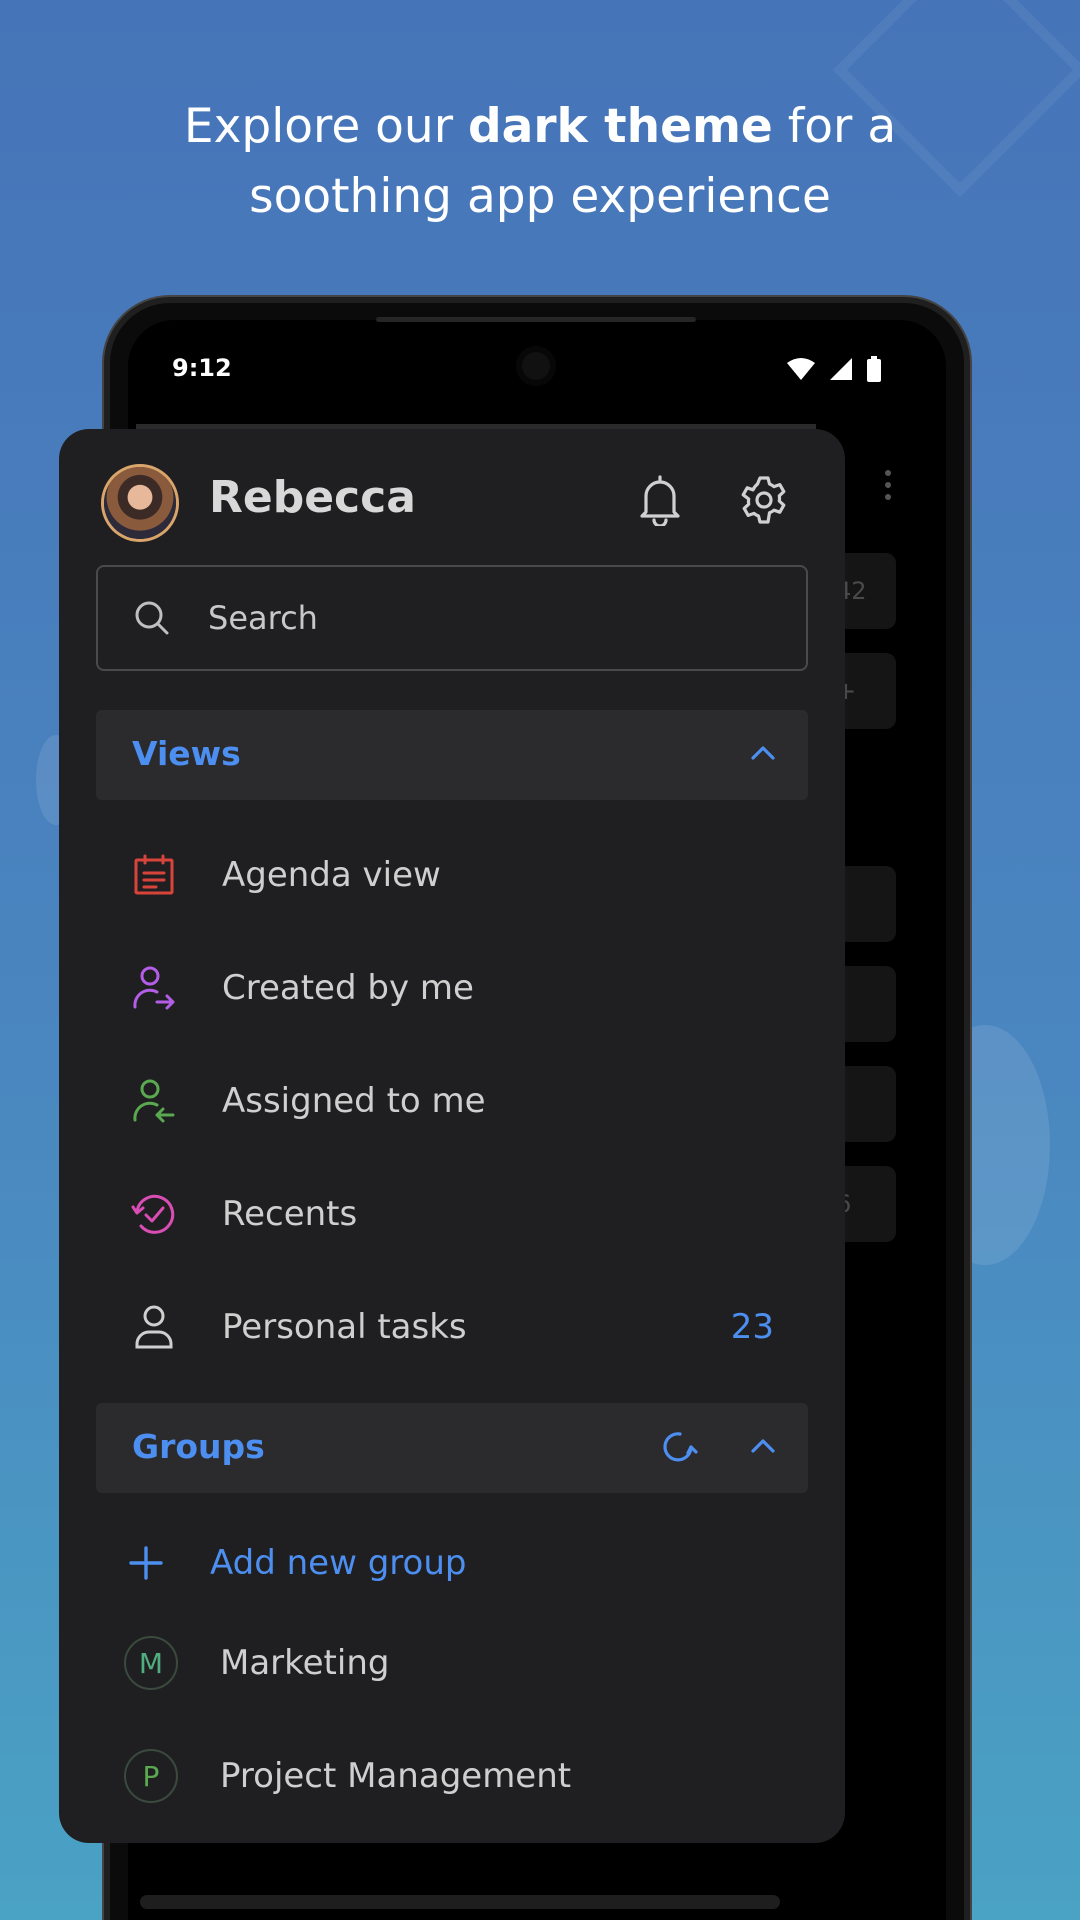 This screenshot has height=1920, width=1080. Describe the element at coordinates (488, 618) in the screenshot. I see `search-input` at that location.